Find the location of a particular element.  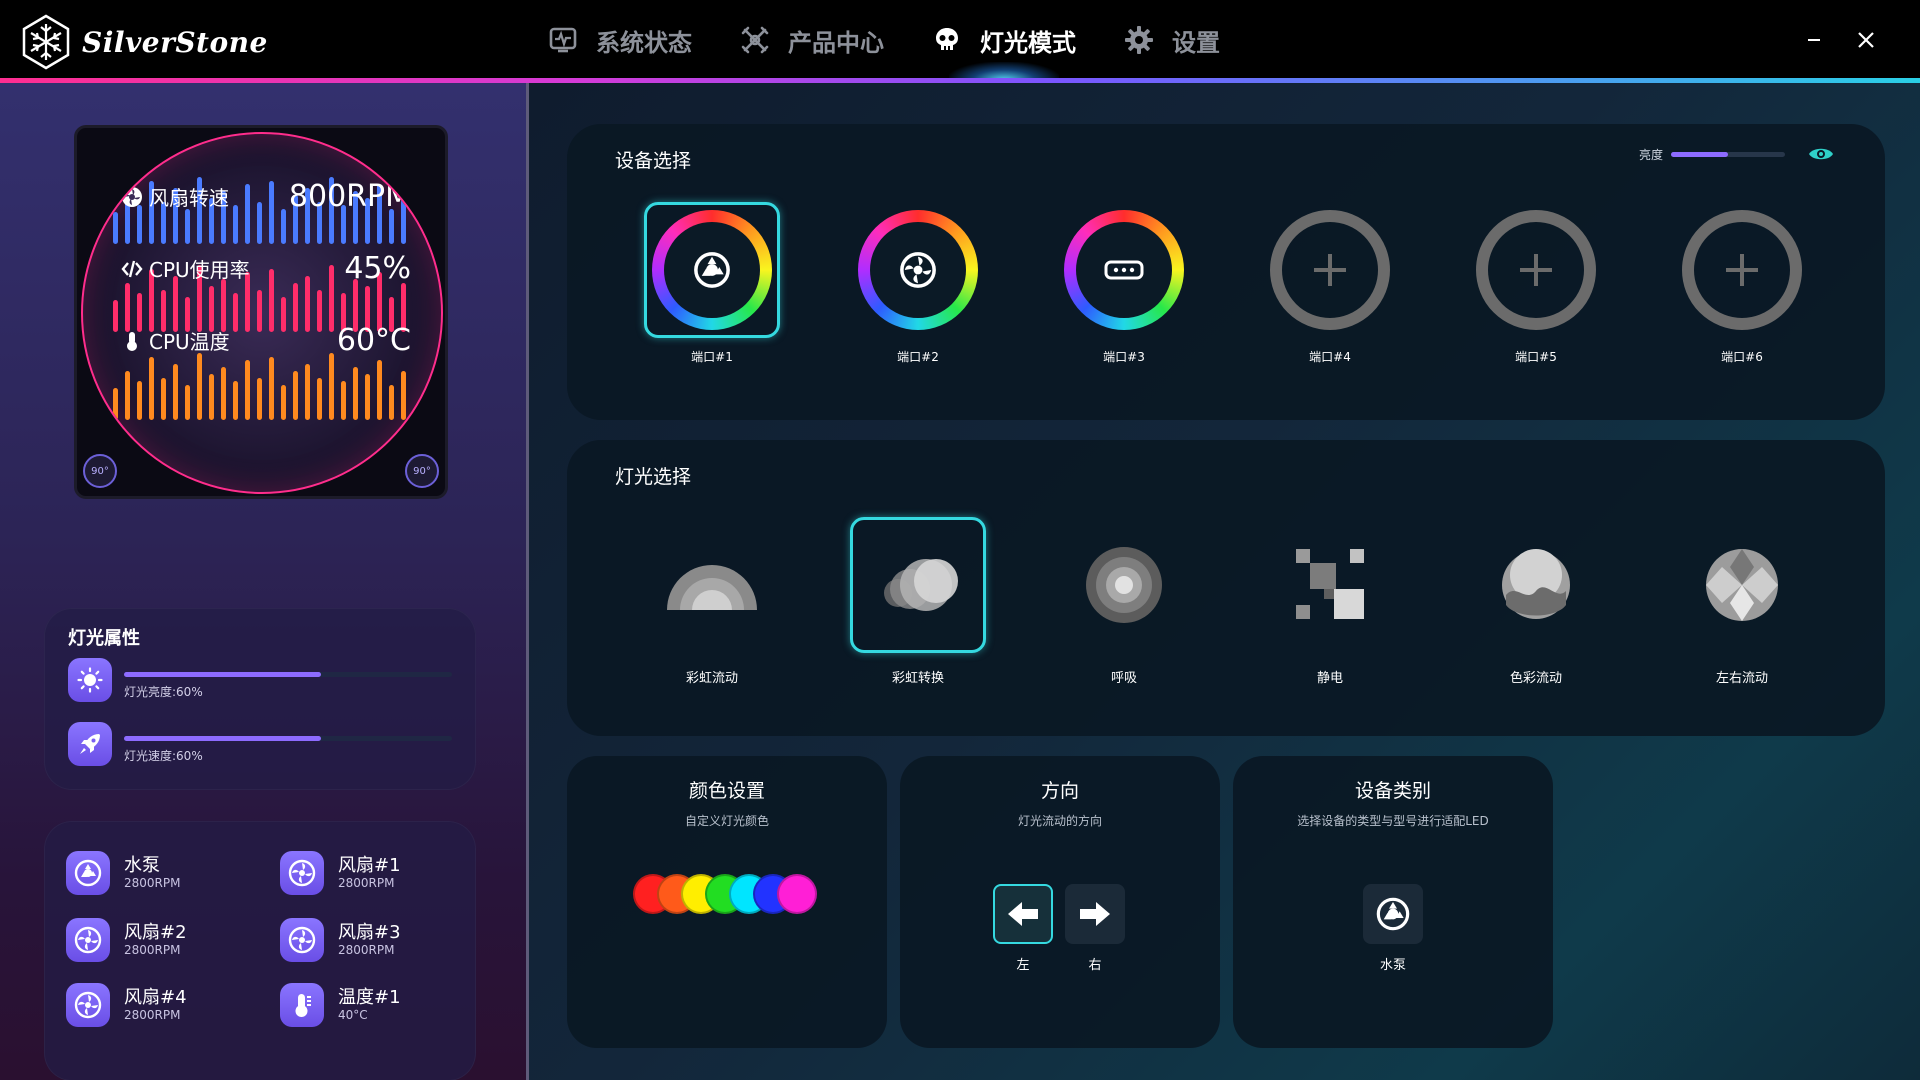

lcd-label: CPU温度 is located at coordinates (189, 342).